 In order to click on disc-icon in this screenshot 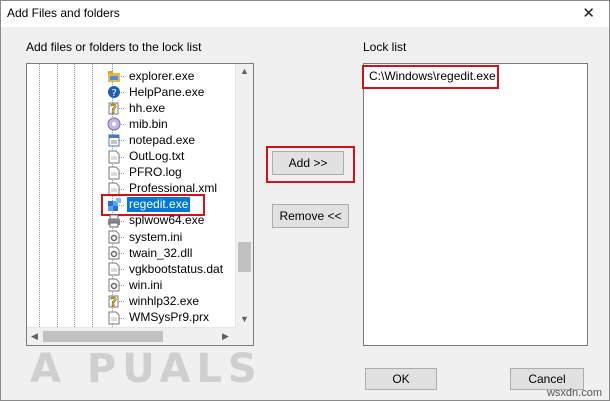, I will do `click(114, 124)`.